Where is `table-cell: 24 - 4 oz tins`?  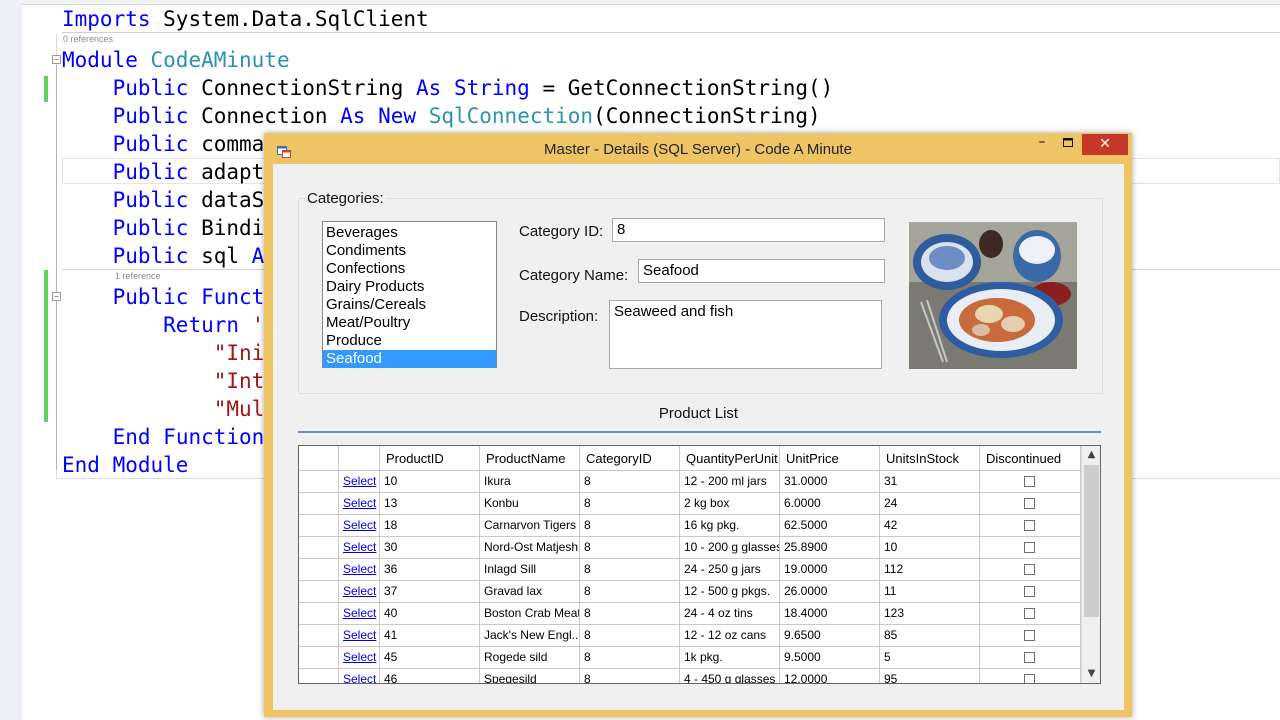
table-cell: 24 - 4 oz tins is located at coordinates (730, 614).